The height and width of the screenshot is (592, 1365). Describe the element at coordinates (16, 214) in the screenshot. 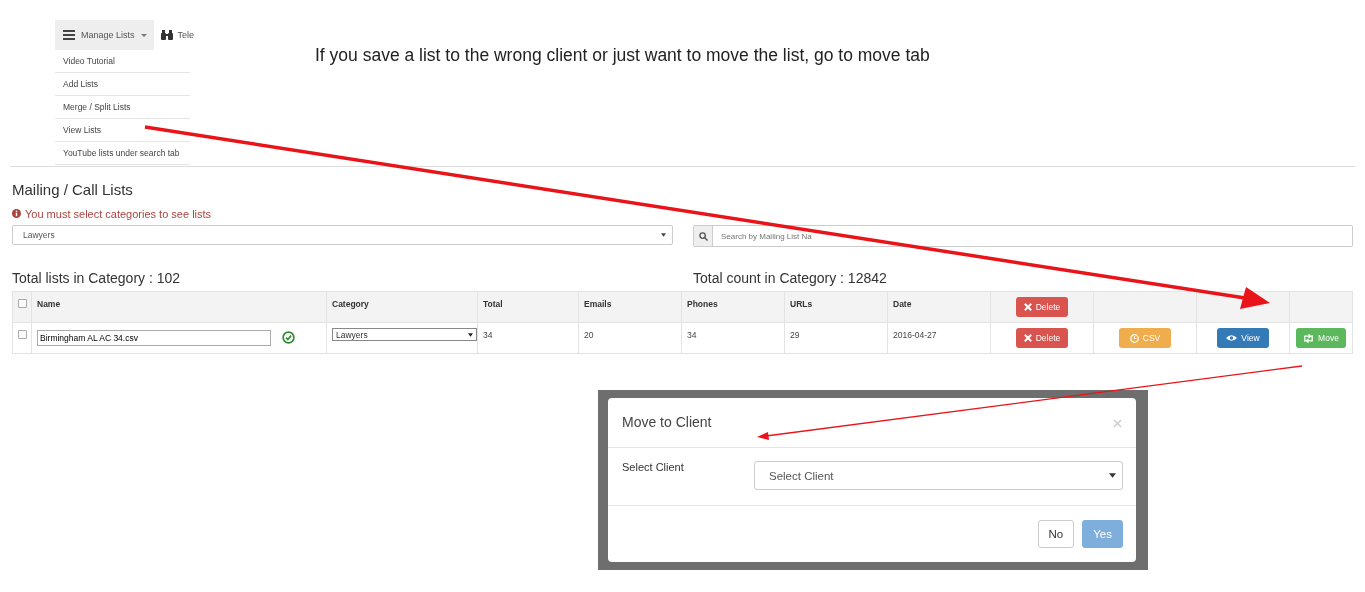

I see `info-icon` at that location.